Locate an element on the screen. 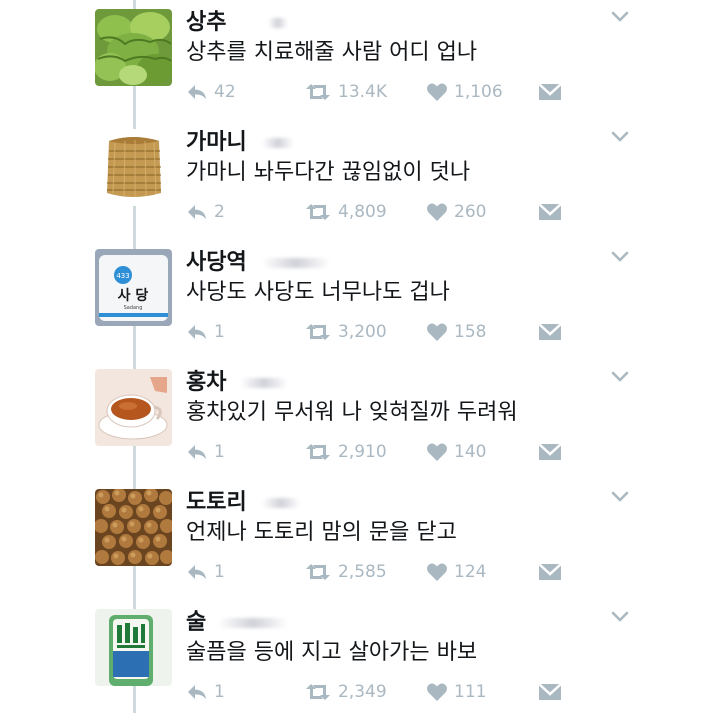  station-sign-image: 433 사 당 Sadang is located at coordinates (133, 287).